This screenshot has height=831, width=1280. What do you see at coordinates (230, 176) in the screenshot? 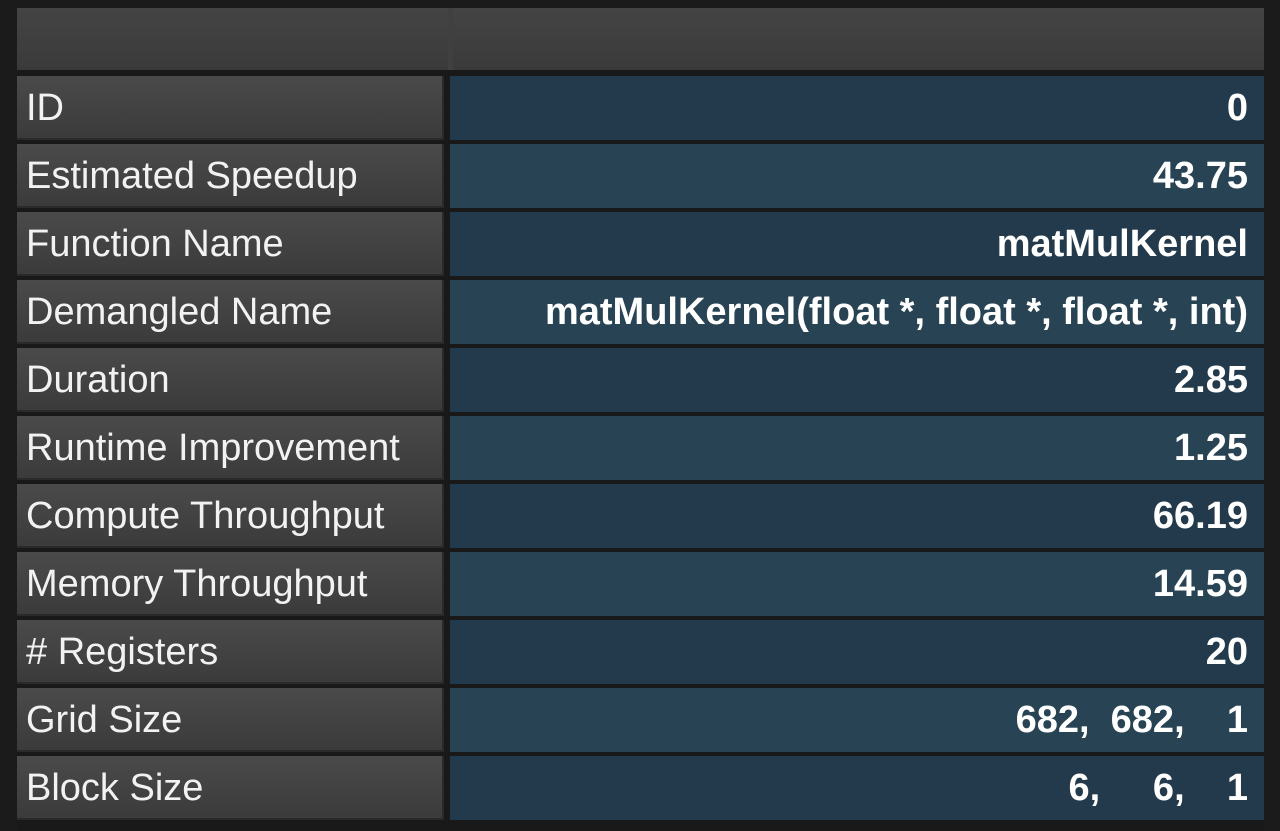
I see `row-label: Estimated Speedup` at bounding box center [230, 176].